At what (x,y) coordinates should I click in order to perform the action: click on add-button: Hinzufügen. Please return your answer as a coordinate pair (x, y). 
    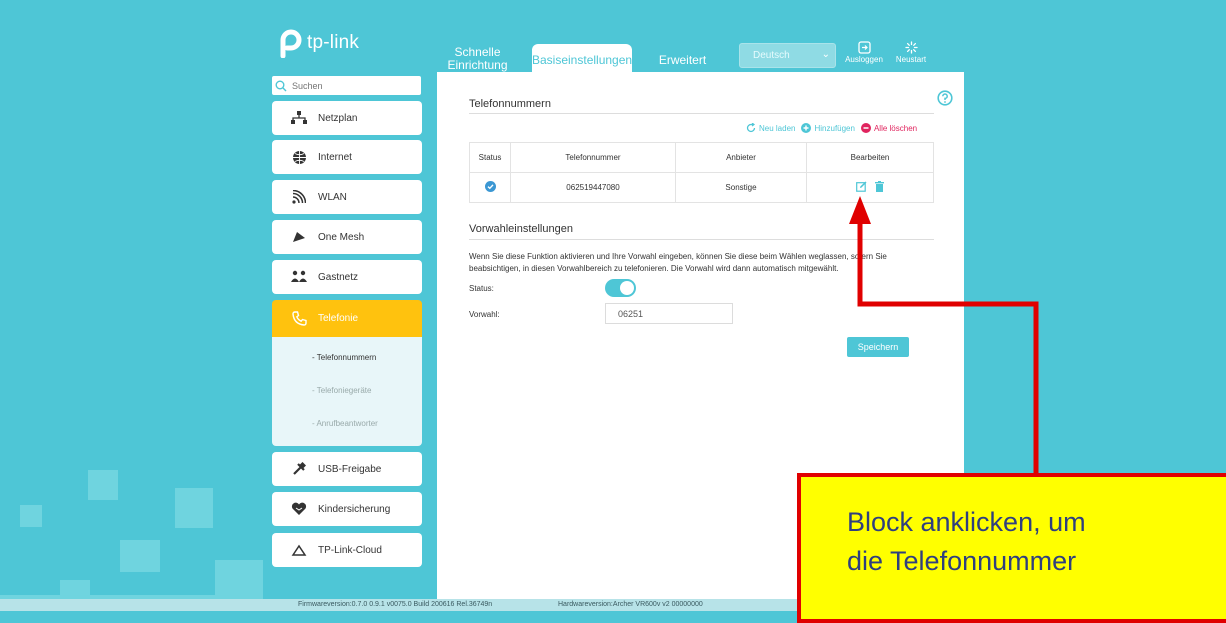
    Looking at the image, I should click on (828, 128).